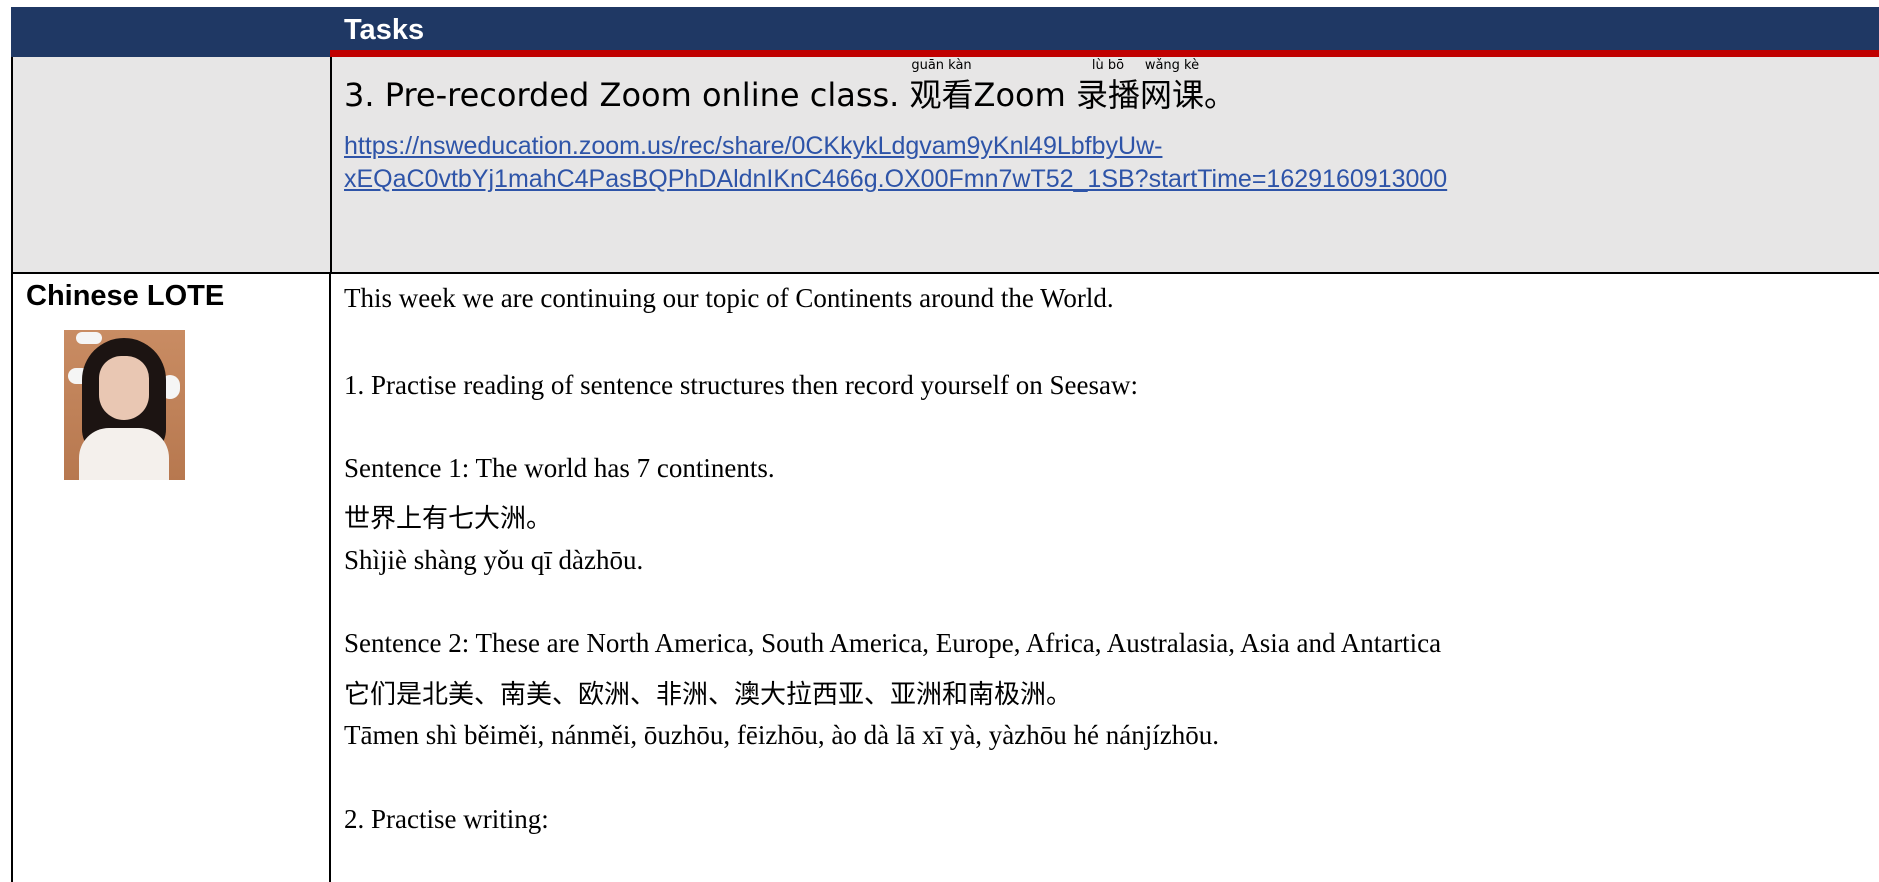  Describe the element at coordinates (12, 577) in the screenshot. I see `table-left-border` at that location.